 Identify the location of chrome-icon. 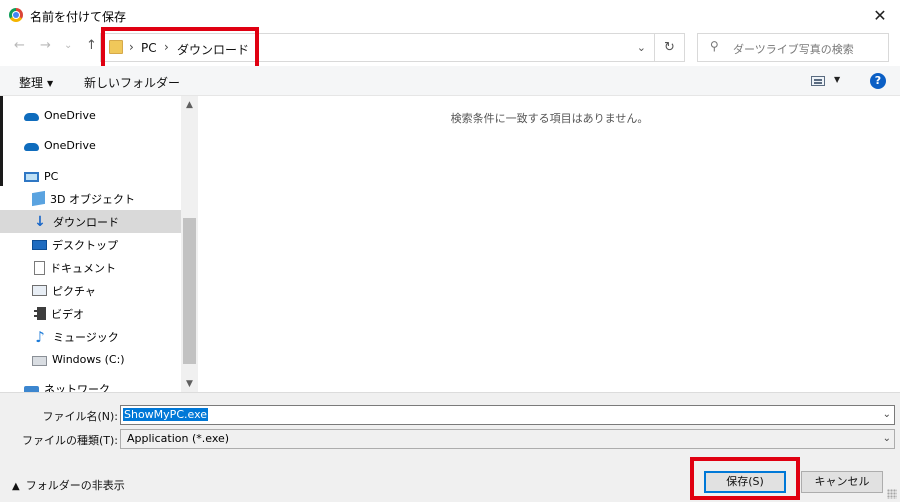
(16, 15).